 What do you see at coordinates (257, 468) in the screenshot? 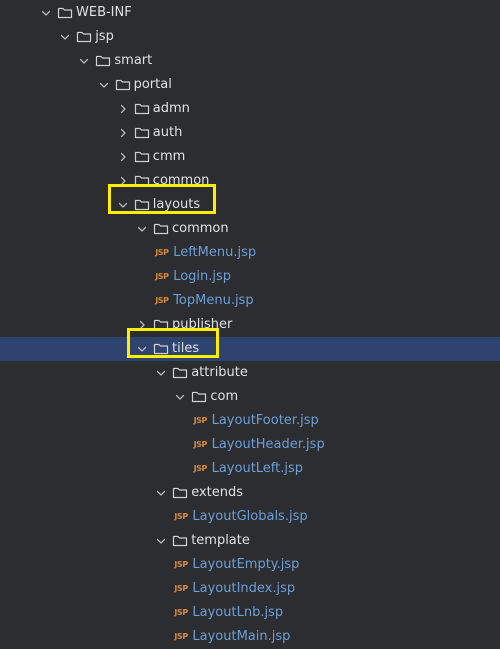
I see `file-name: LayoutLeft.jsp` at bounding box center [257, 468].